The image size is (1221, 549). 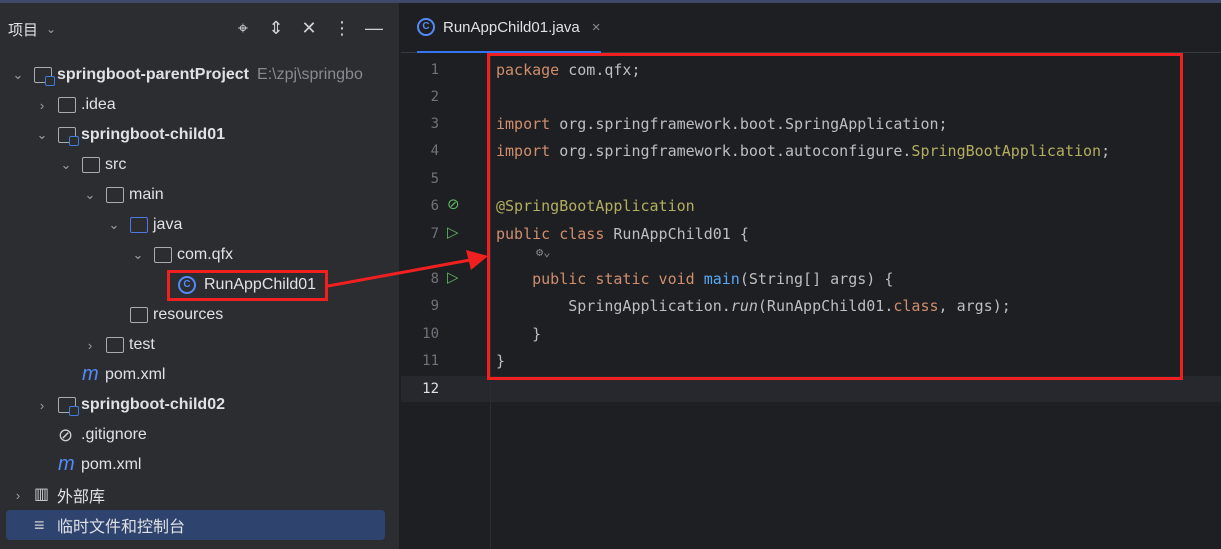 I want to click on tree-item: ⌄ springboot-parentProject E:\zpj\springbo, so click(x=200, y=75).